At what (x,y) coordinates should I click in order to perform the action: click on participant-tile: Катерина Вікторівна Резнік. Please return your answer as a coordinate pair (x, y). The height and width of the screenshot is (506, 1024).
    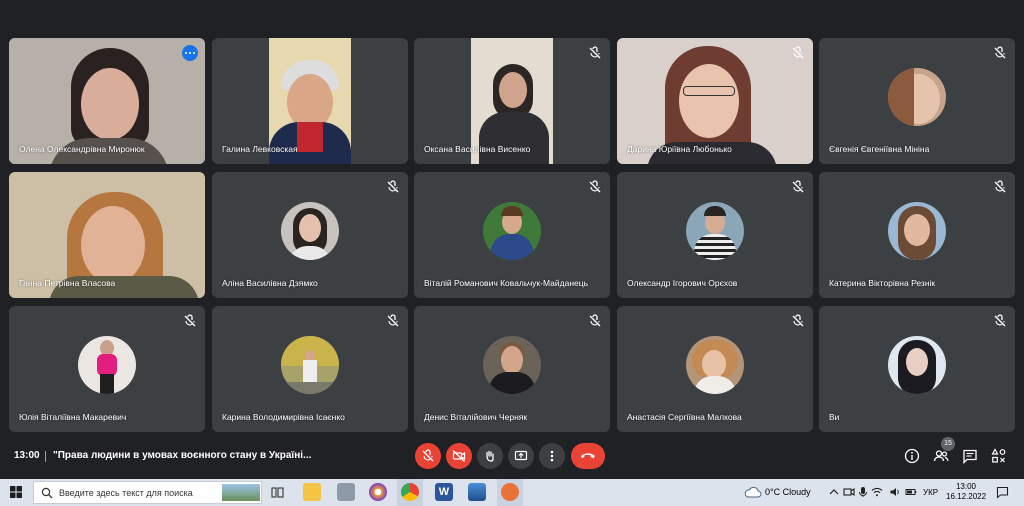
    Looking at the image, I should click on (917, 235).